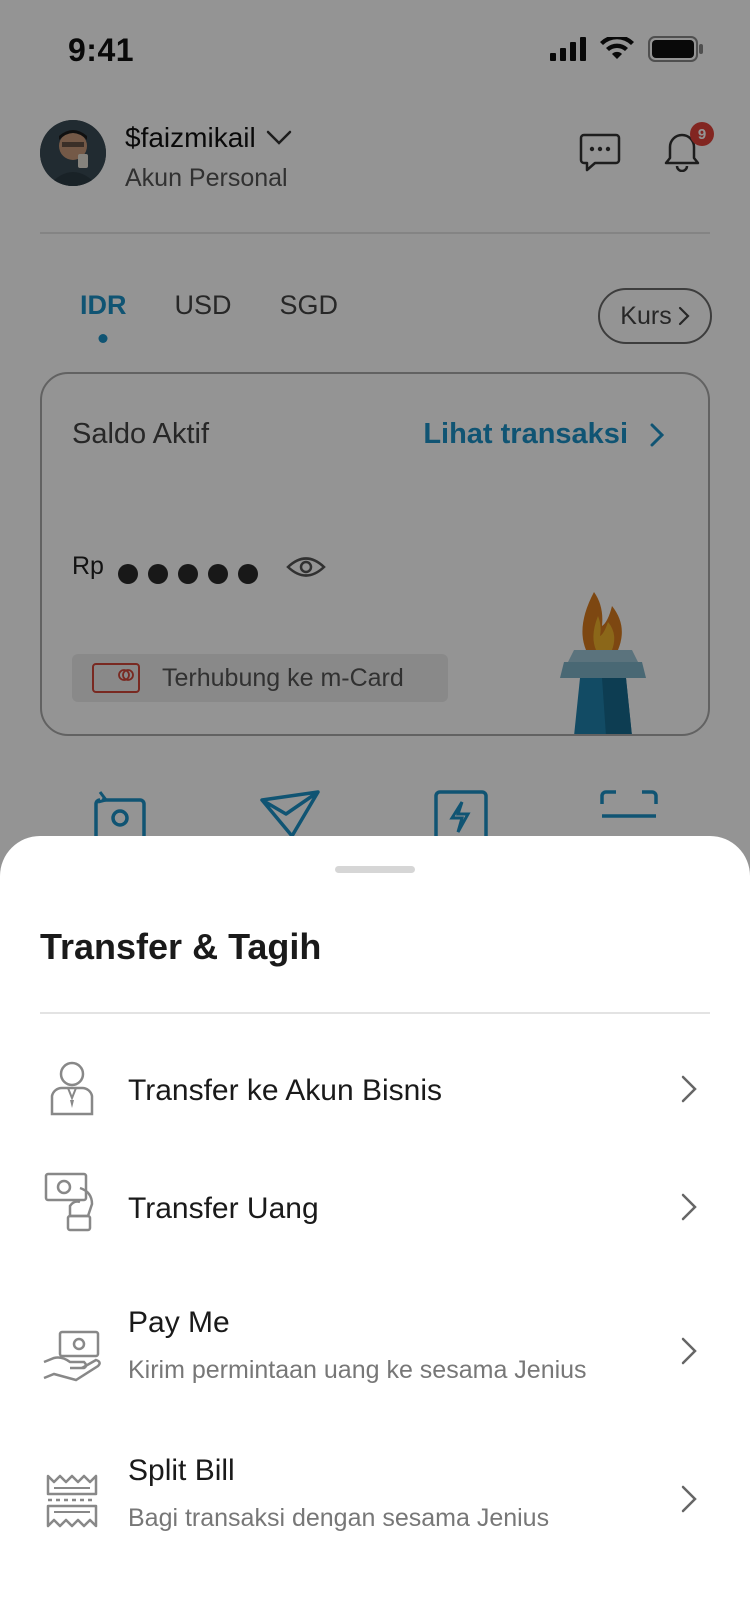 This screenshot has width=750, height=1624. Describe the element at coordinates (72, 1356) in the screenshot. I see `hand-money-icon` at that location.